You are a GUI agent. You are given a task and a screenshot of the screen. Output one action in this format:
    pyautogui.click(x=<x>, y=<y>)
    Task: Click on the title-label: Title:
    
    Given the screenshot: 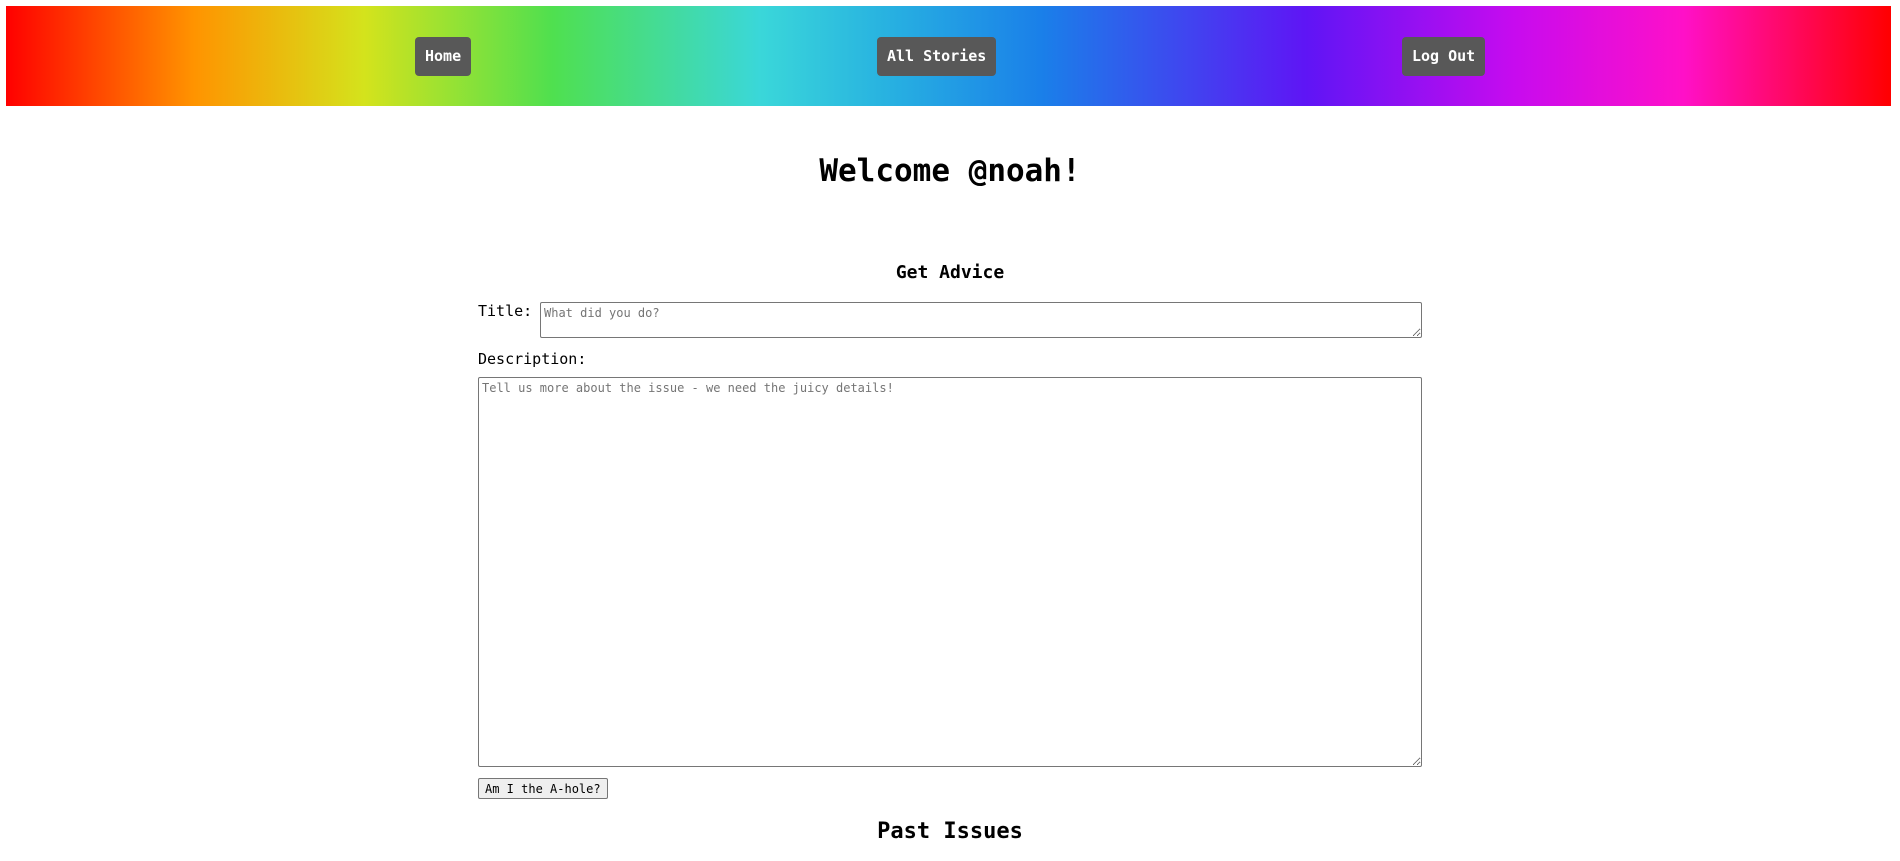 What is the action you would take?
    pyautogui.click(x=505, y=311)
    